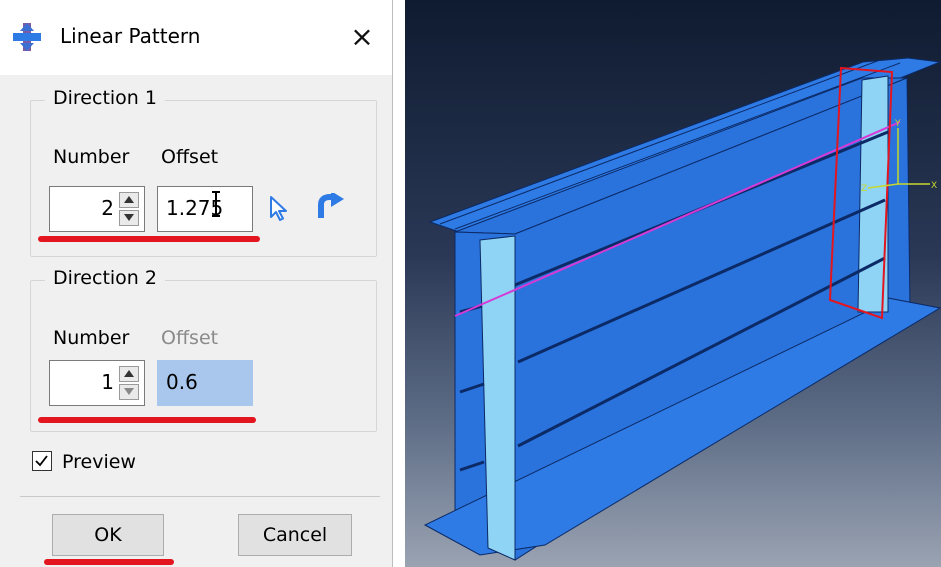 This screenshot has height=567, width=941. What do you see at coordinates (97, 383) in the screenshot?
I see `direction2-number-stepper: 1` at bounding box center [97, 383].